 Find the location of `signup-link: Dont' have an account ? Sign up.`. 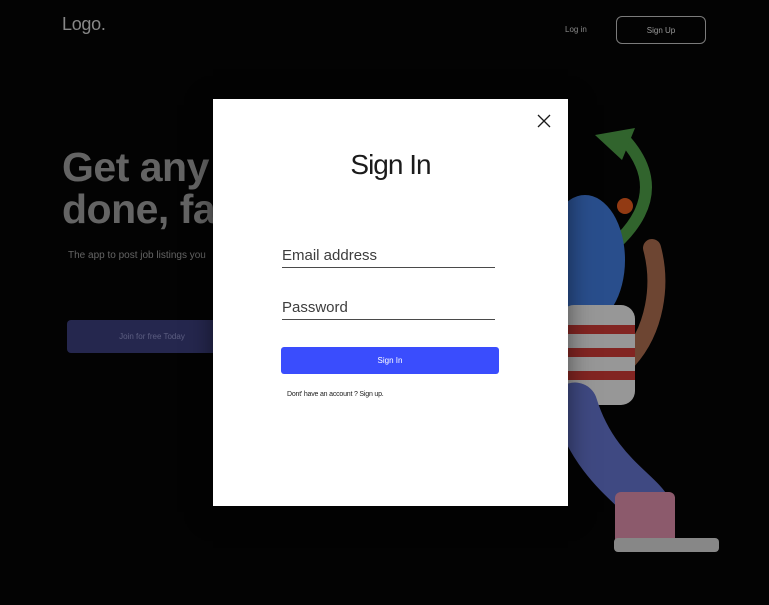

signup-link: Dont' have an account ? Sign up. is located at coordinates (335, 394).